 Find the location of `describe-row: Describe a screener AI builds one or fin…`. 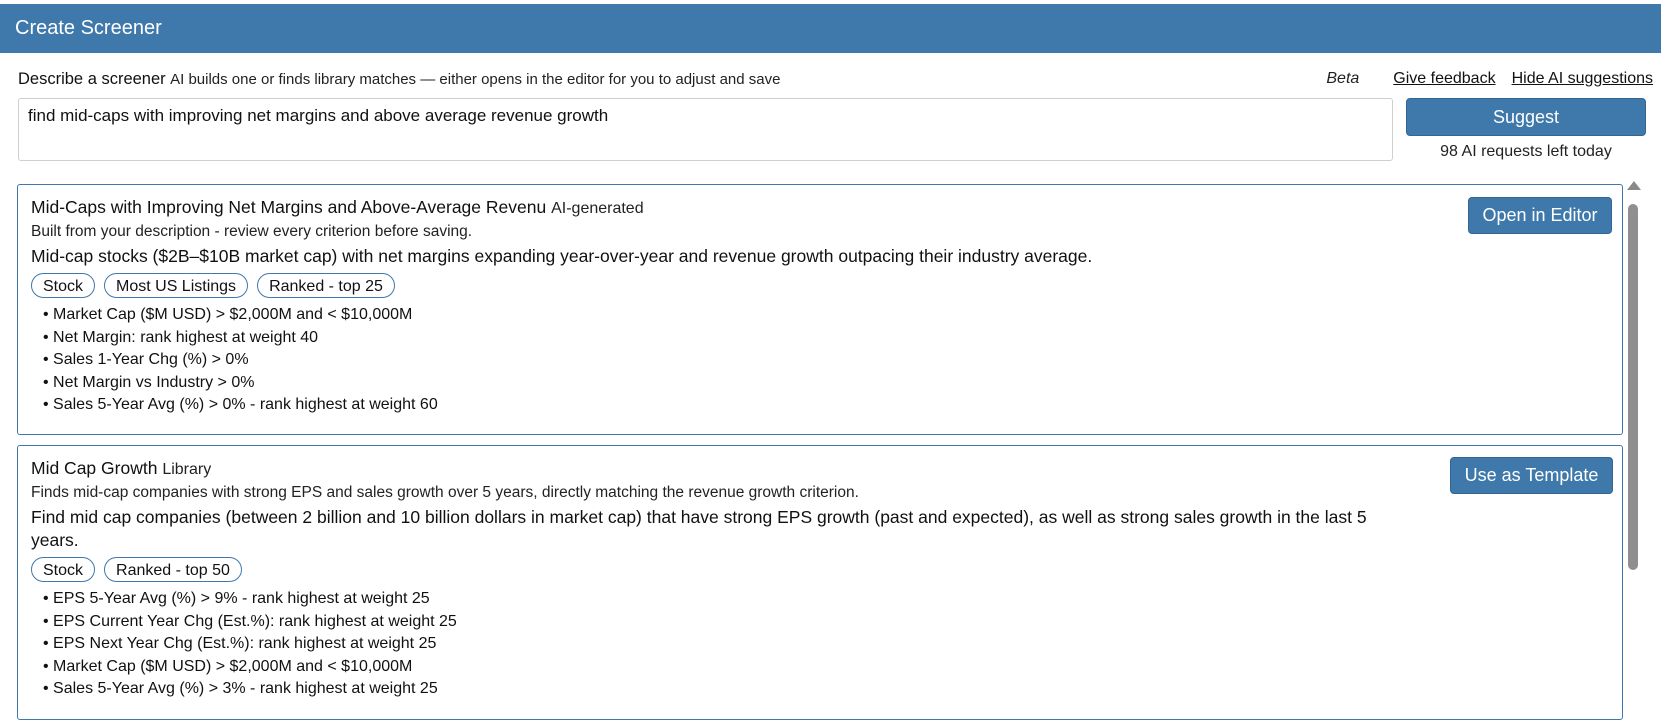

describe-row: Describe a screener AI builds one or fin… is located at coordinates (835, 79).